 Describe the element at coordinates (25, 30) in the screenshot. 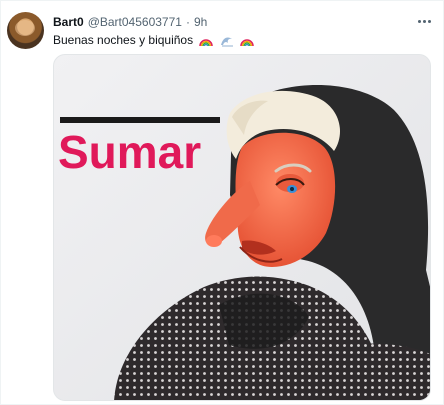

I see `avatar` at that location.